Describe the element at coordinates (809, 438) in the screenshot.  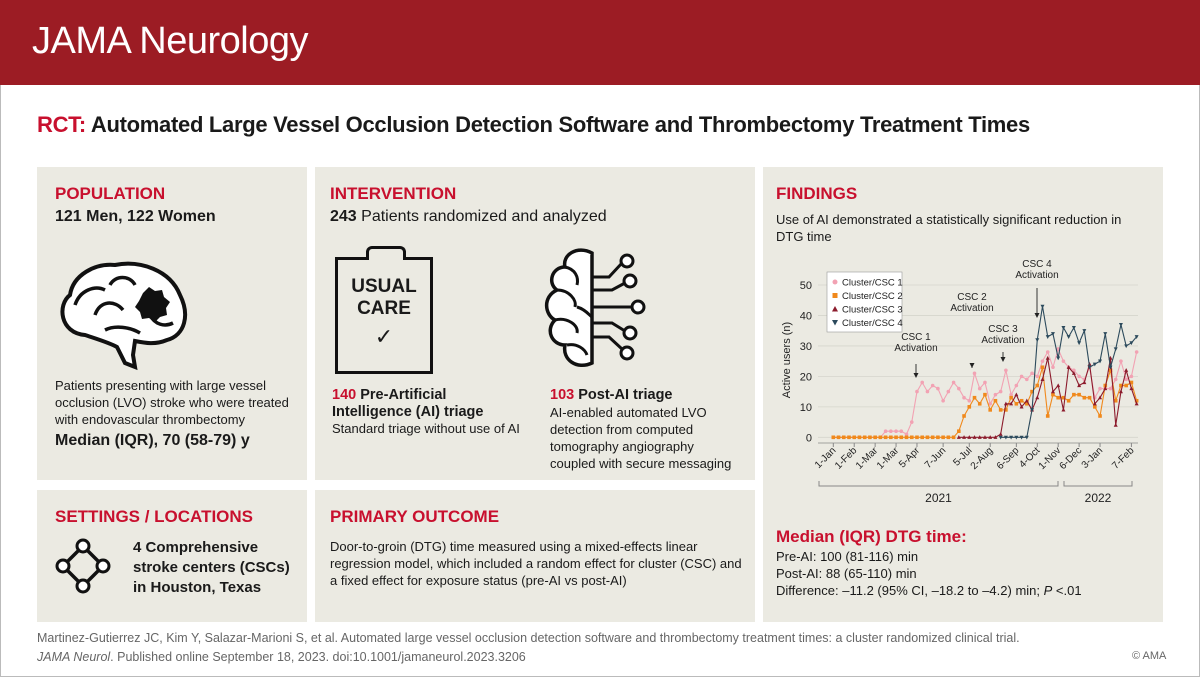
I see `y-tick-label: 0` at that location.